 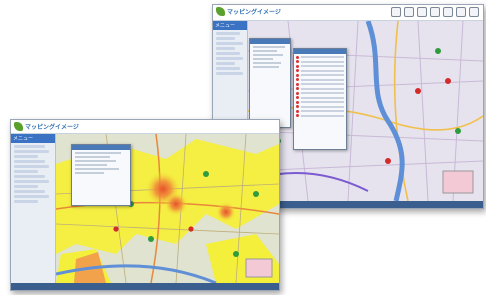 I want to click on sidebar: メニュー, so click(x=33, y=212).